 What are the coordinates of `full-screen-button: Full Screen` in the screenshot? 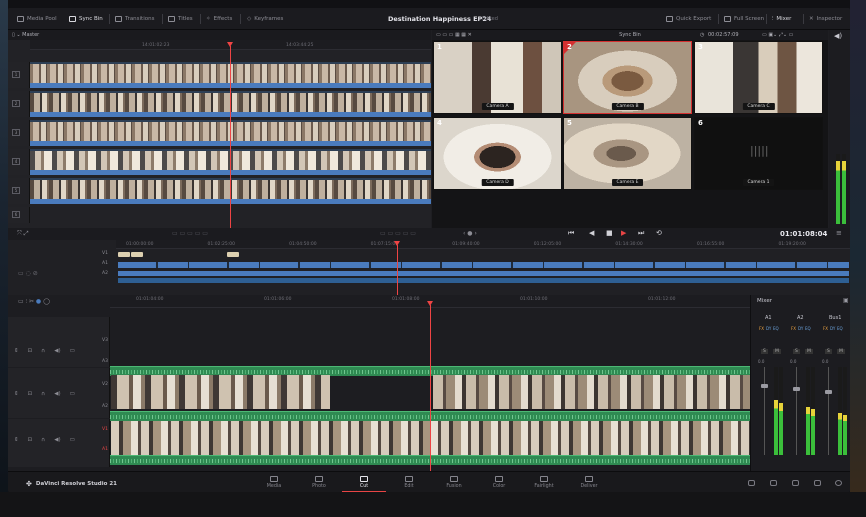 It's located at (744, 19).